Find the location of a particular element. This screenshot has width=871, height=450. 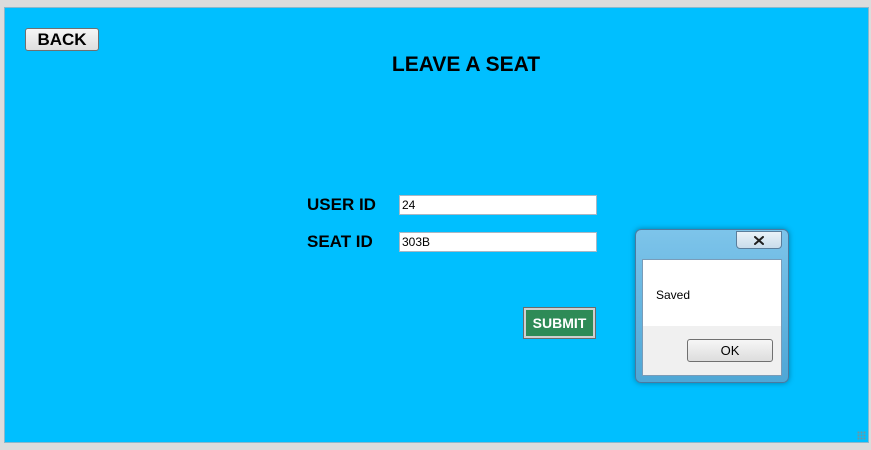

dialog-message: Saved is located at coordinates (673, 295).